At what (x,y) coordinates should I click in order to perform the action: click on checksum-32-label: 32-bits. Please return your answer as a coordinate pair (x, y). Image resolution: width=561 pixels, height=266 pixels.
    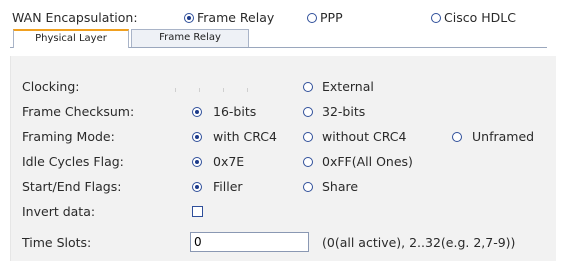
    Looking at the image, I should click on (343, 111).